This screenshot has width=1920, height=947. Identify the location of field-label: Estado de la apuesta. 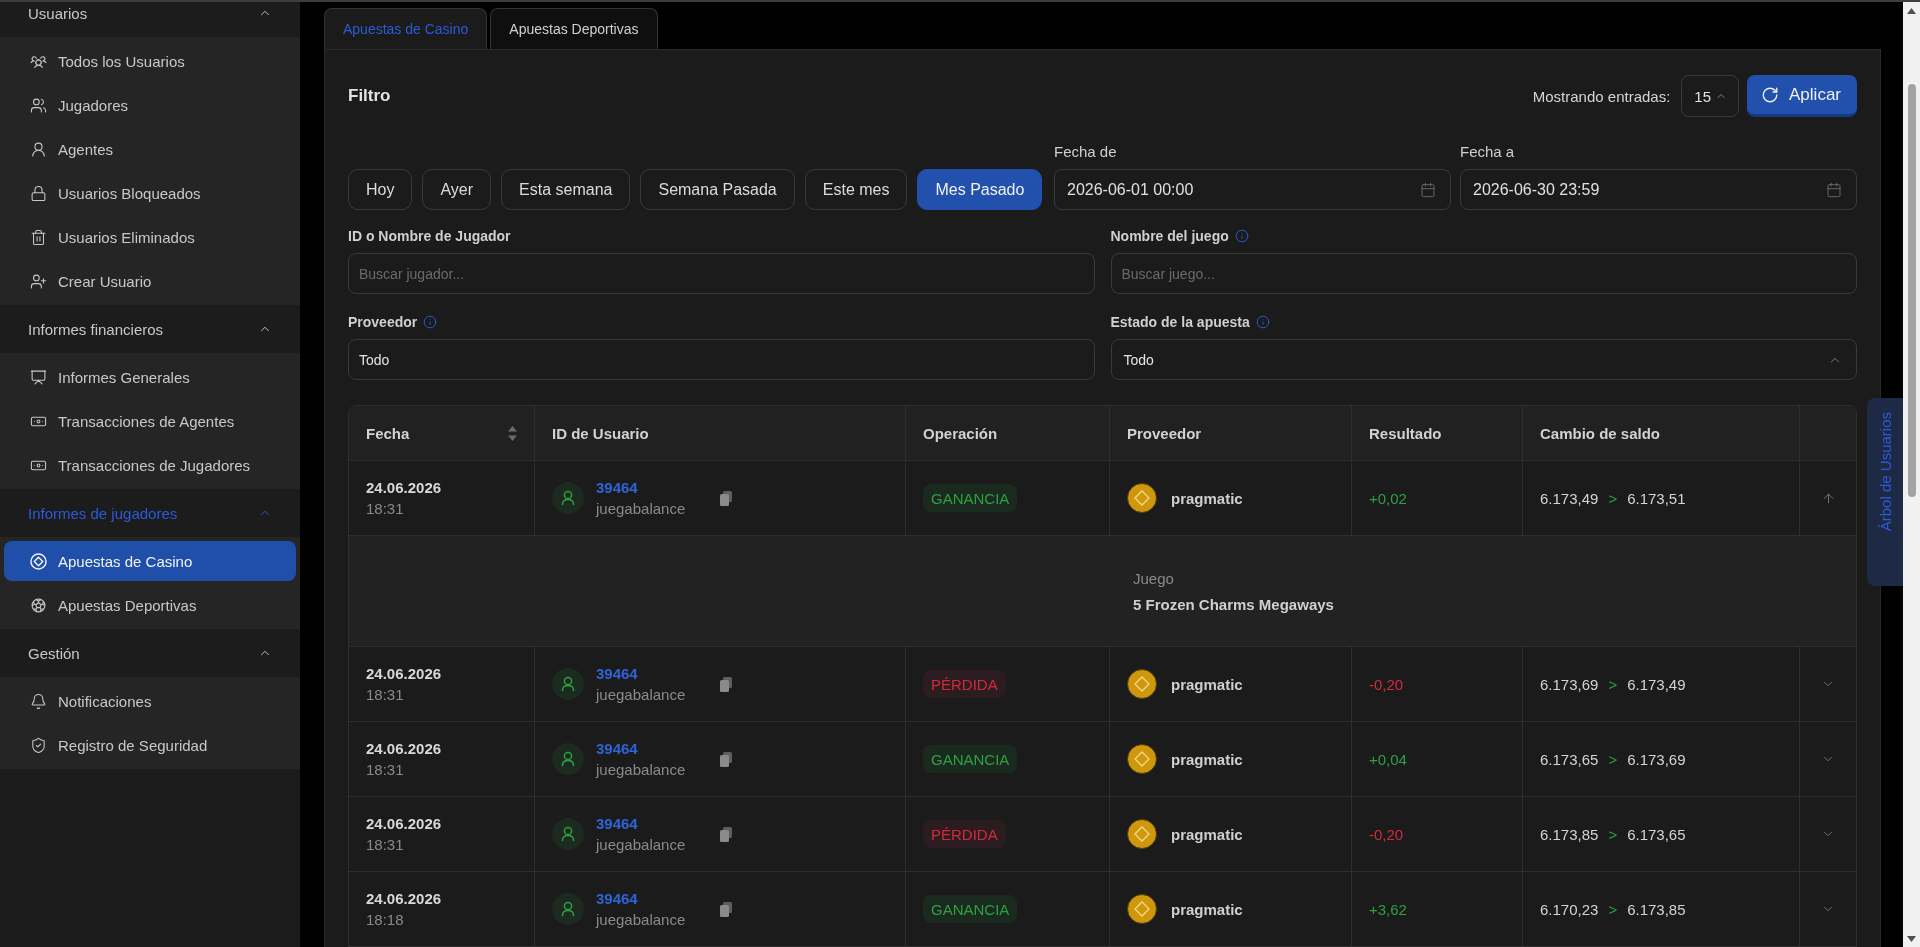
(1180, 322).